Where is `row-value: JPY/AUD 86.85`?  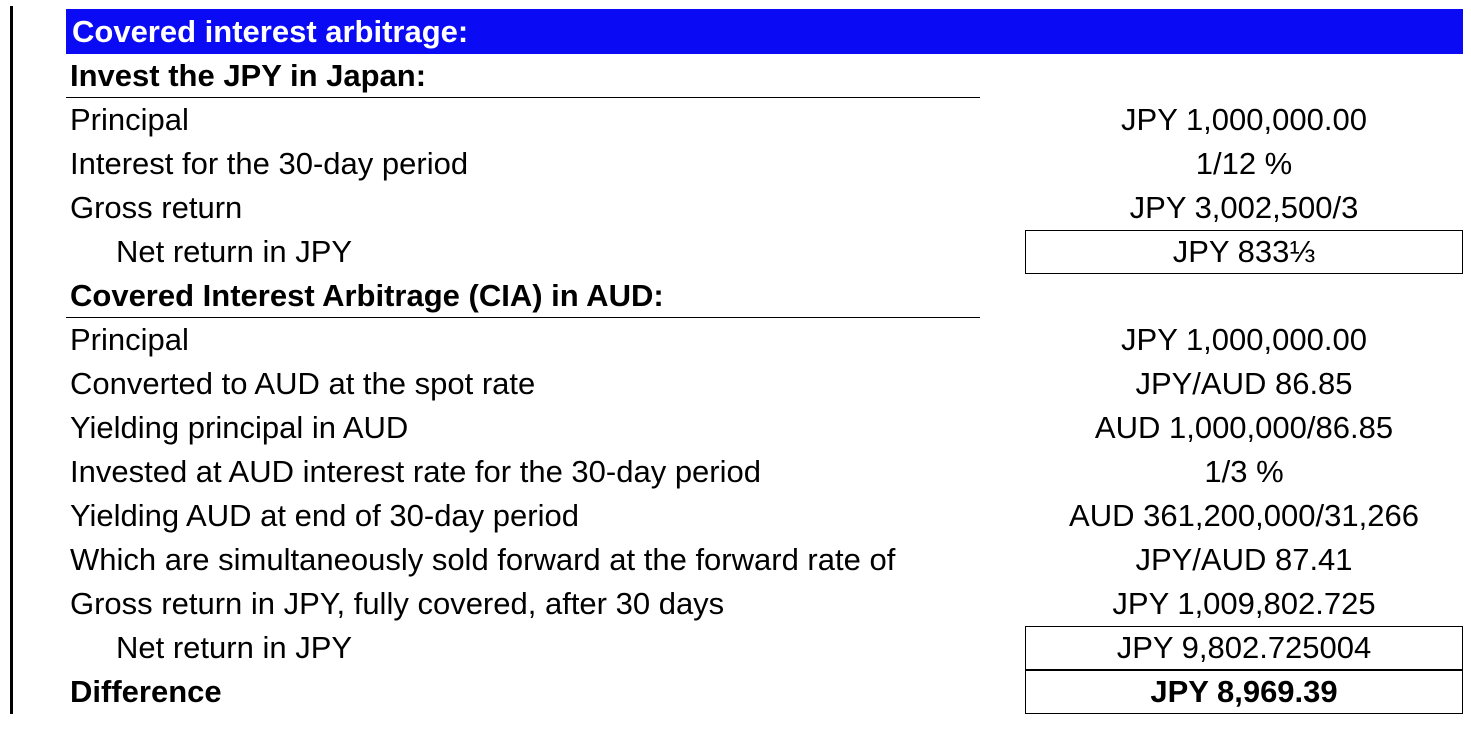 row-value: JPY/AUD 86.85 is located at coordinates (1244, 383).